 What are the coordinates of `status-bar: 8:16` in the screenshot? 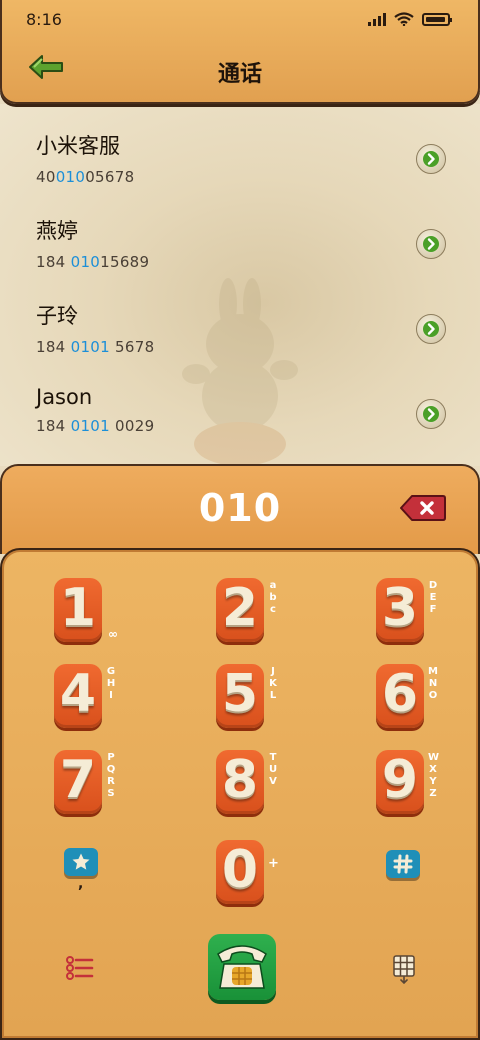 It's located at (240, 20).